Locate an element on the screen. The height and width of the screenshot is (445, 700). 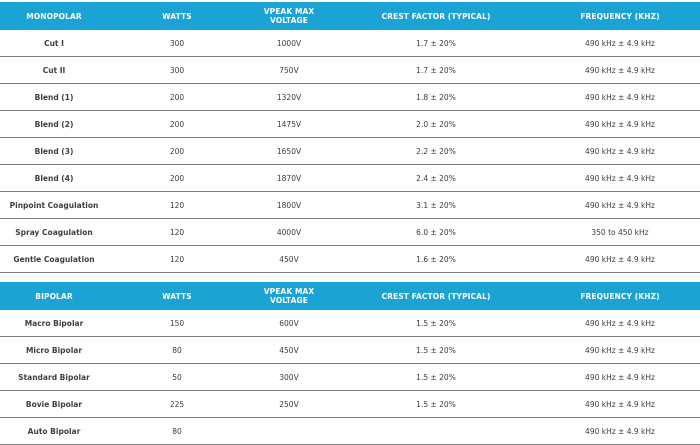
vpeak-cell: 1870V is located at coordinates (289, 178).